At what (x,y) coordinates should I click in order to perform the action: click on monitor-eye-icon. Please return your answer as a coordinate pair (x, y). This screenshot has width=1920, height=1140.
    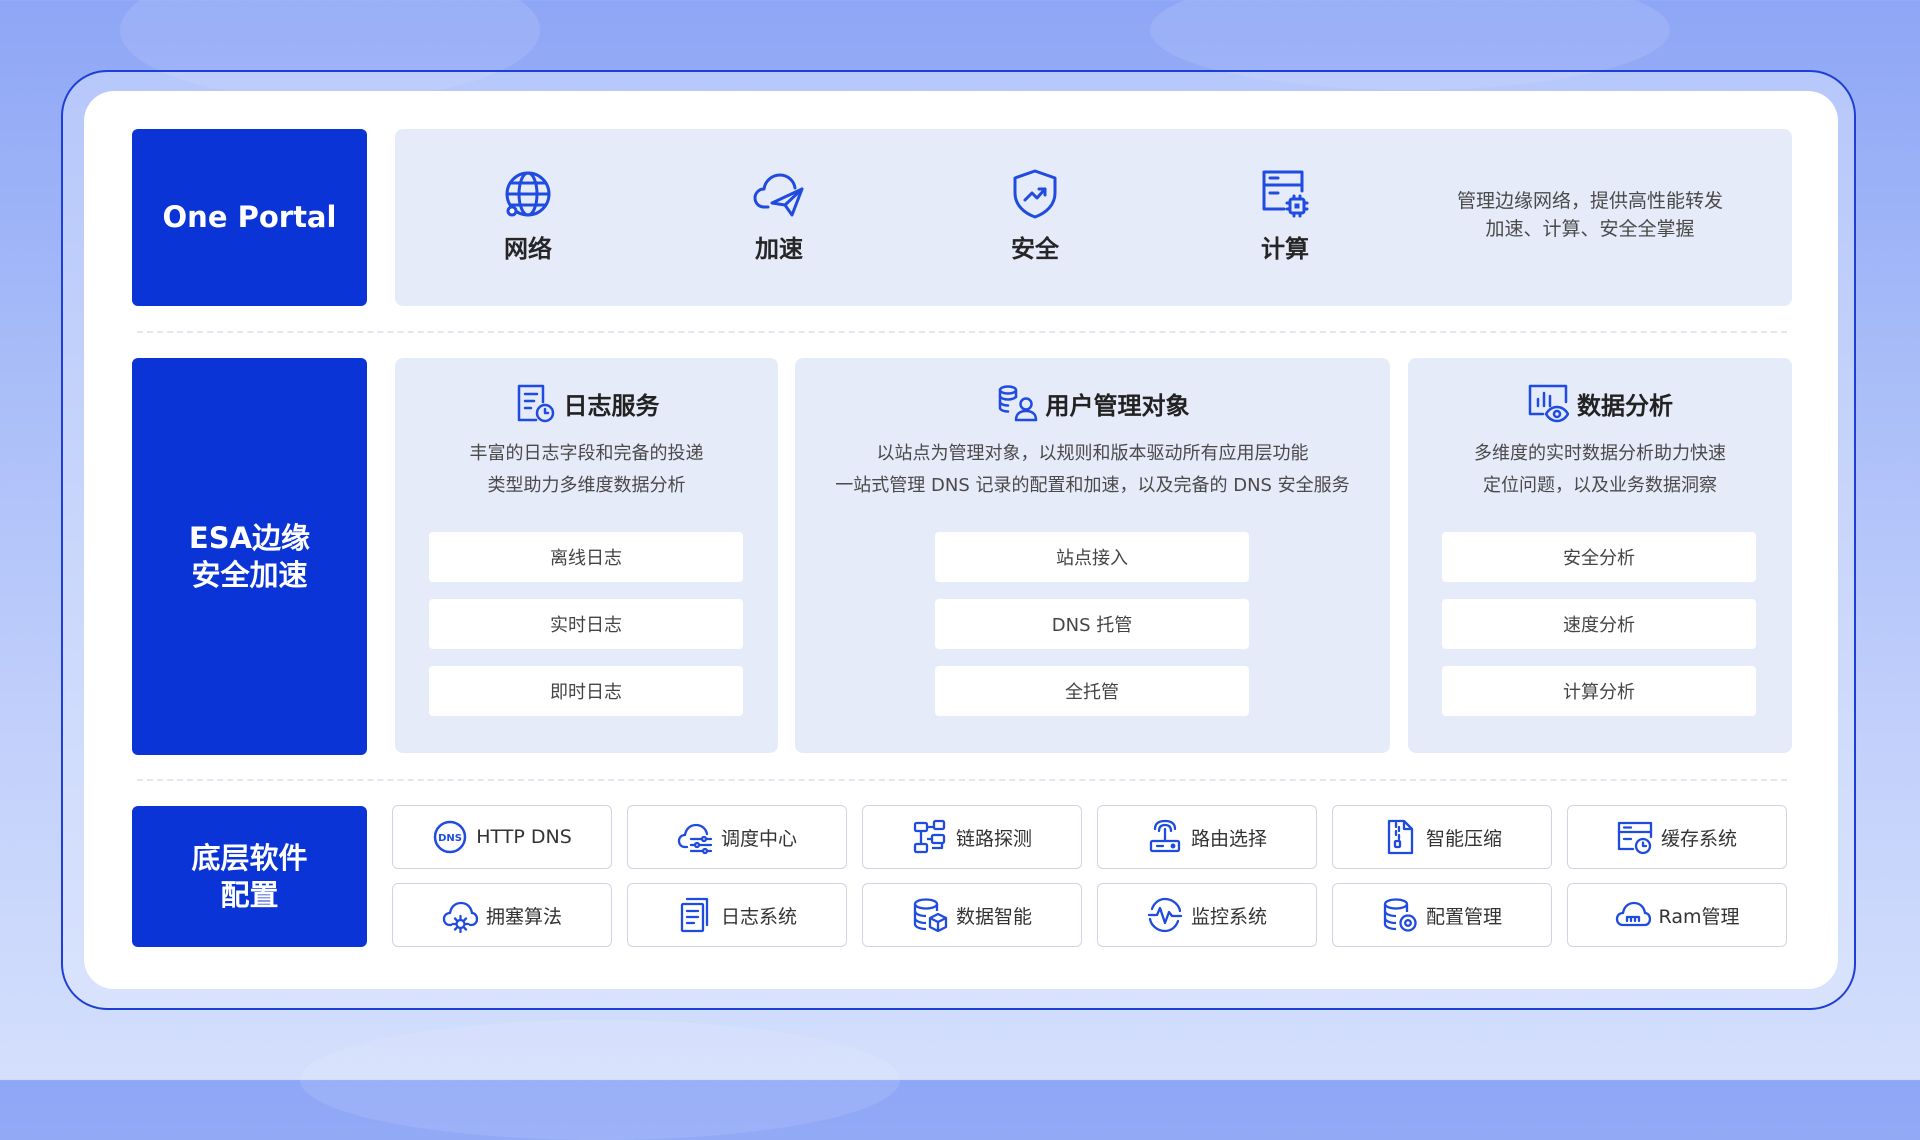
    Looking at the image, I should click on (1548, 403).